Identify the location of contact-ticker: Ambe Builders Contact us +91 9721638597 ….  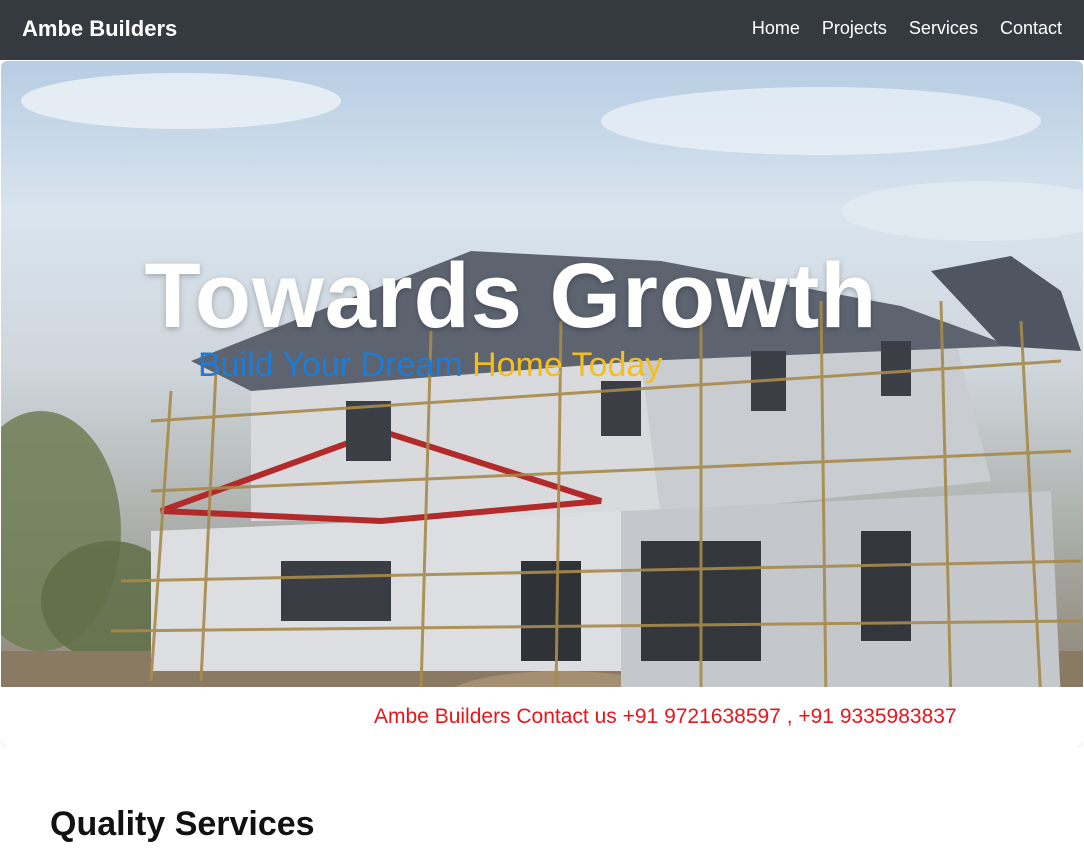
(542, 717).